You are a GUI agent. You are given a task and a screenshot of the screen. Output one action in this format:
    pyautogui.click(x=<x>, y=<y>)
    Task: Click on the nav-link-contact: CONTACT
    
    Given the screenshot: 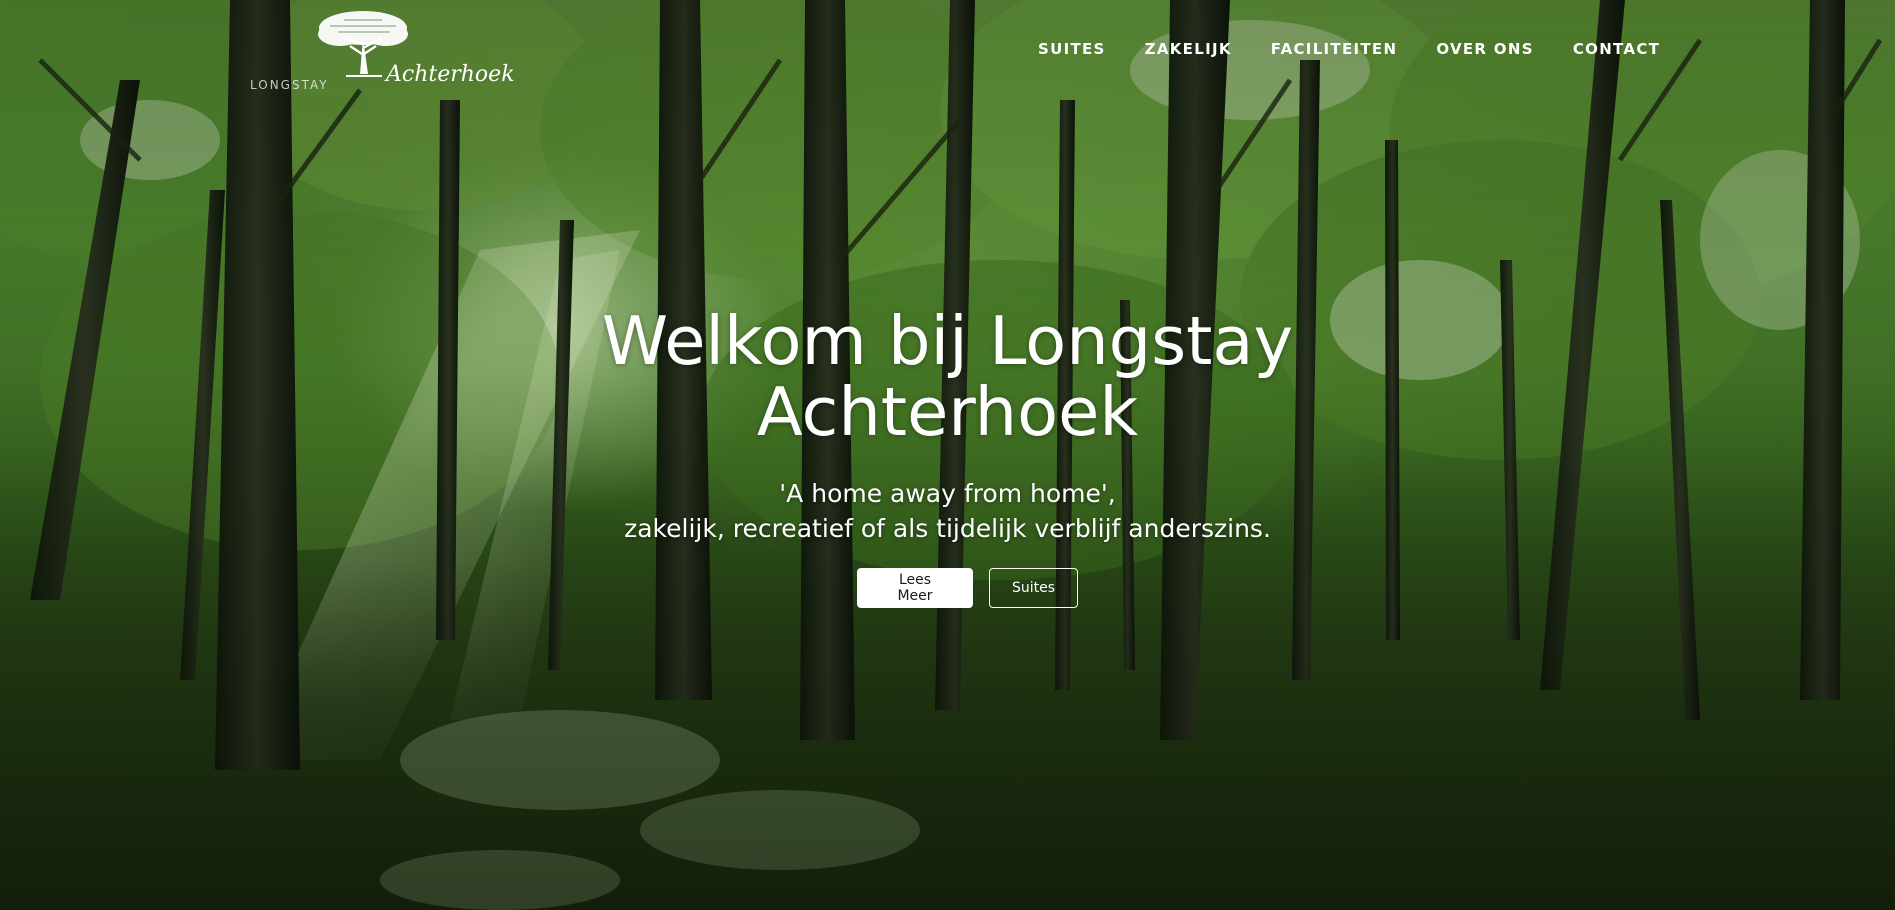 What is the action you would take?
    pyautogui.click(x=1616, y=49)
    